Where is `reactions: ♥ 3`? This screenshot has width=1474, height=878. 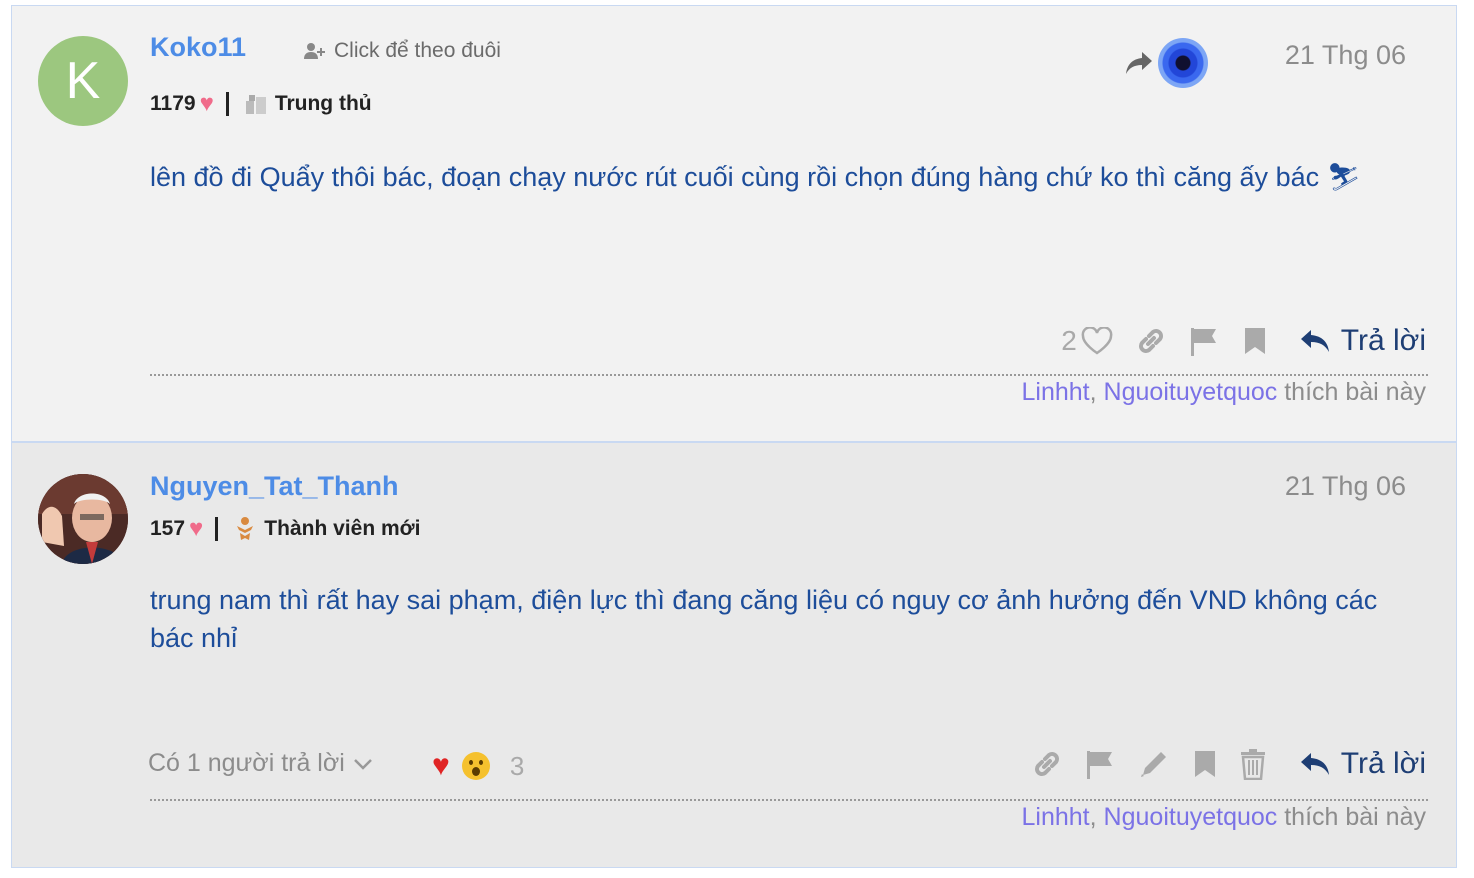 reactions: ♥ 3 is located at coordinates (478, 766).